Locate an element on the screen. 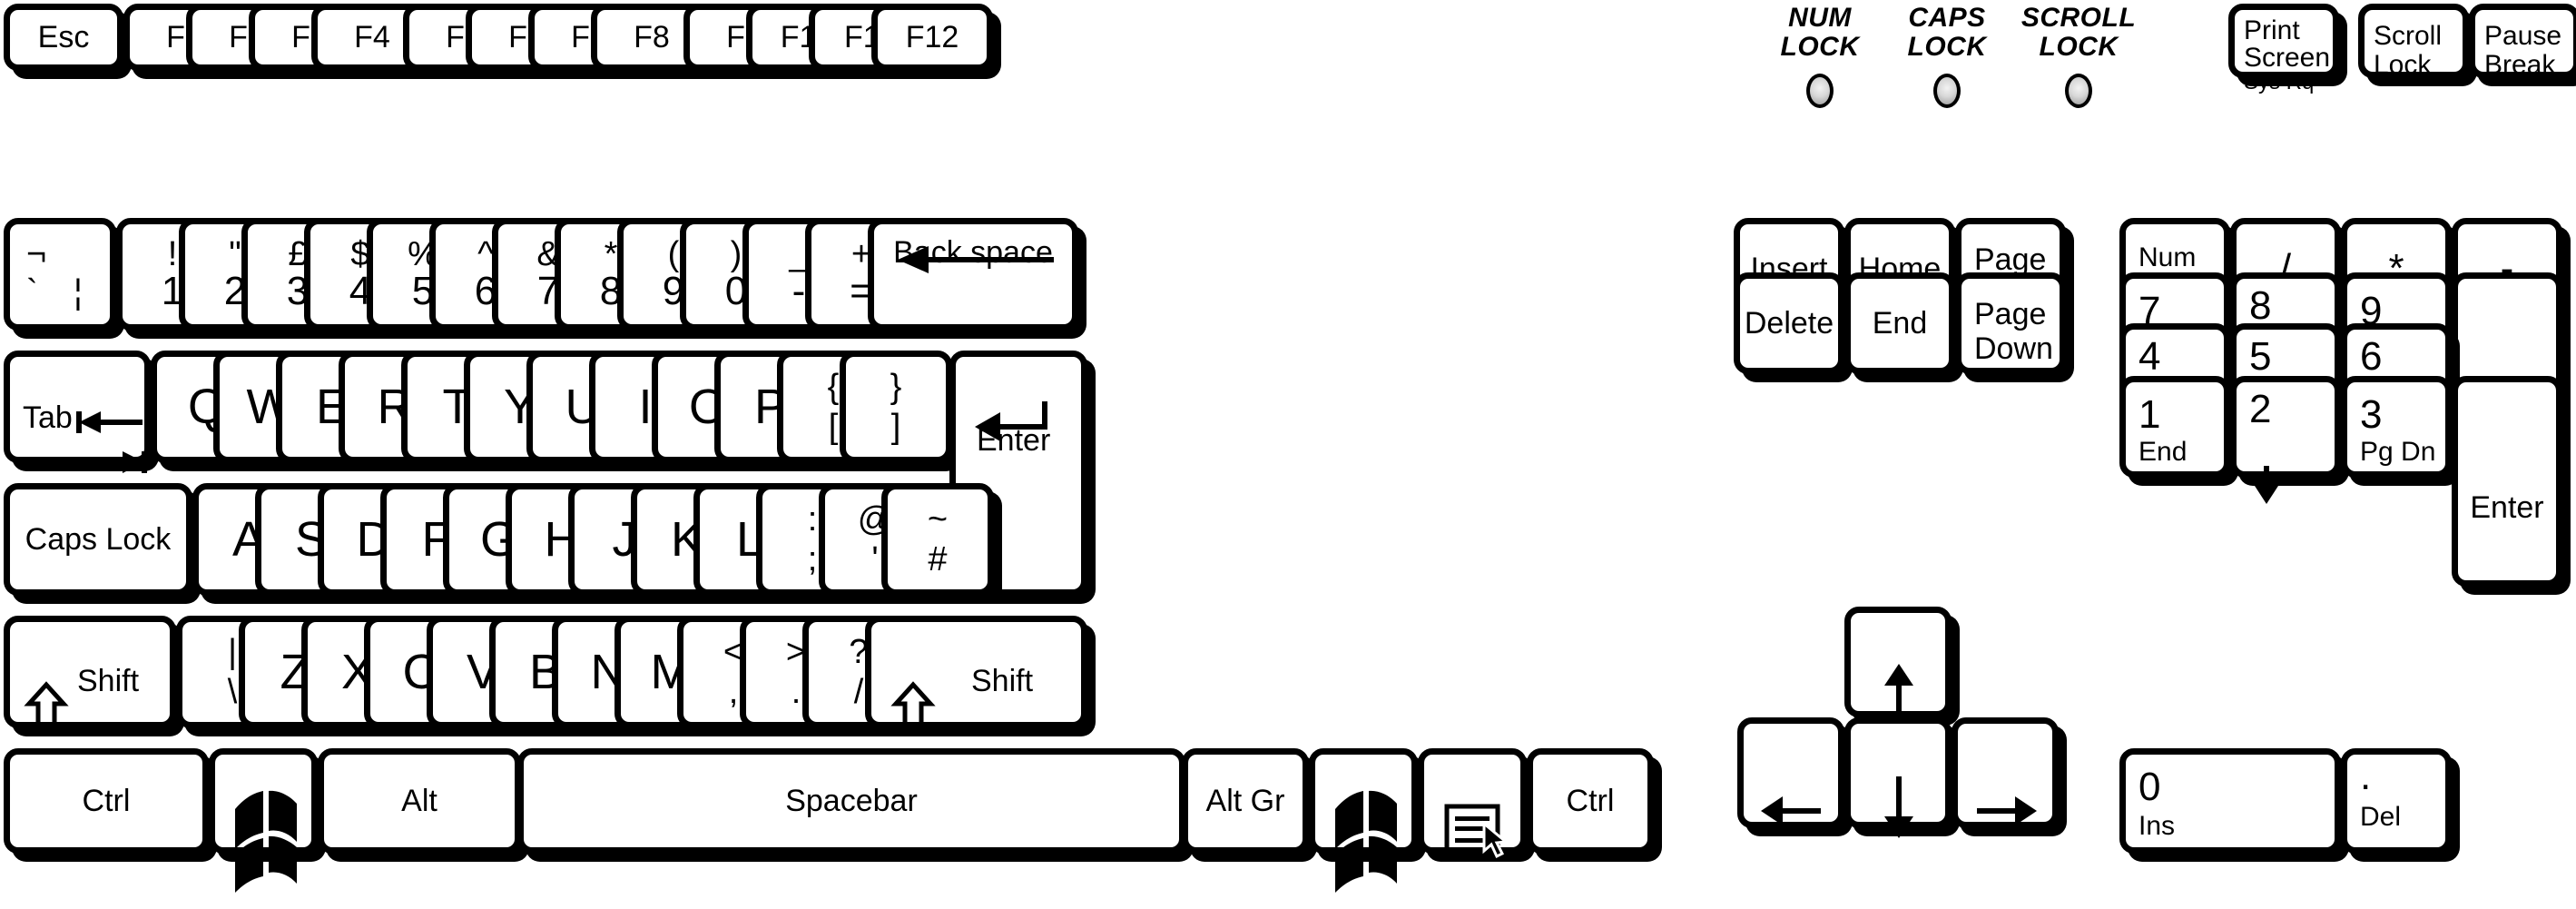 The height and width of the screenshot is (909, 2576). key-scroll-lock: Scroll Lock is located at coordinates (2413, 42).